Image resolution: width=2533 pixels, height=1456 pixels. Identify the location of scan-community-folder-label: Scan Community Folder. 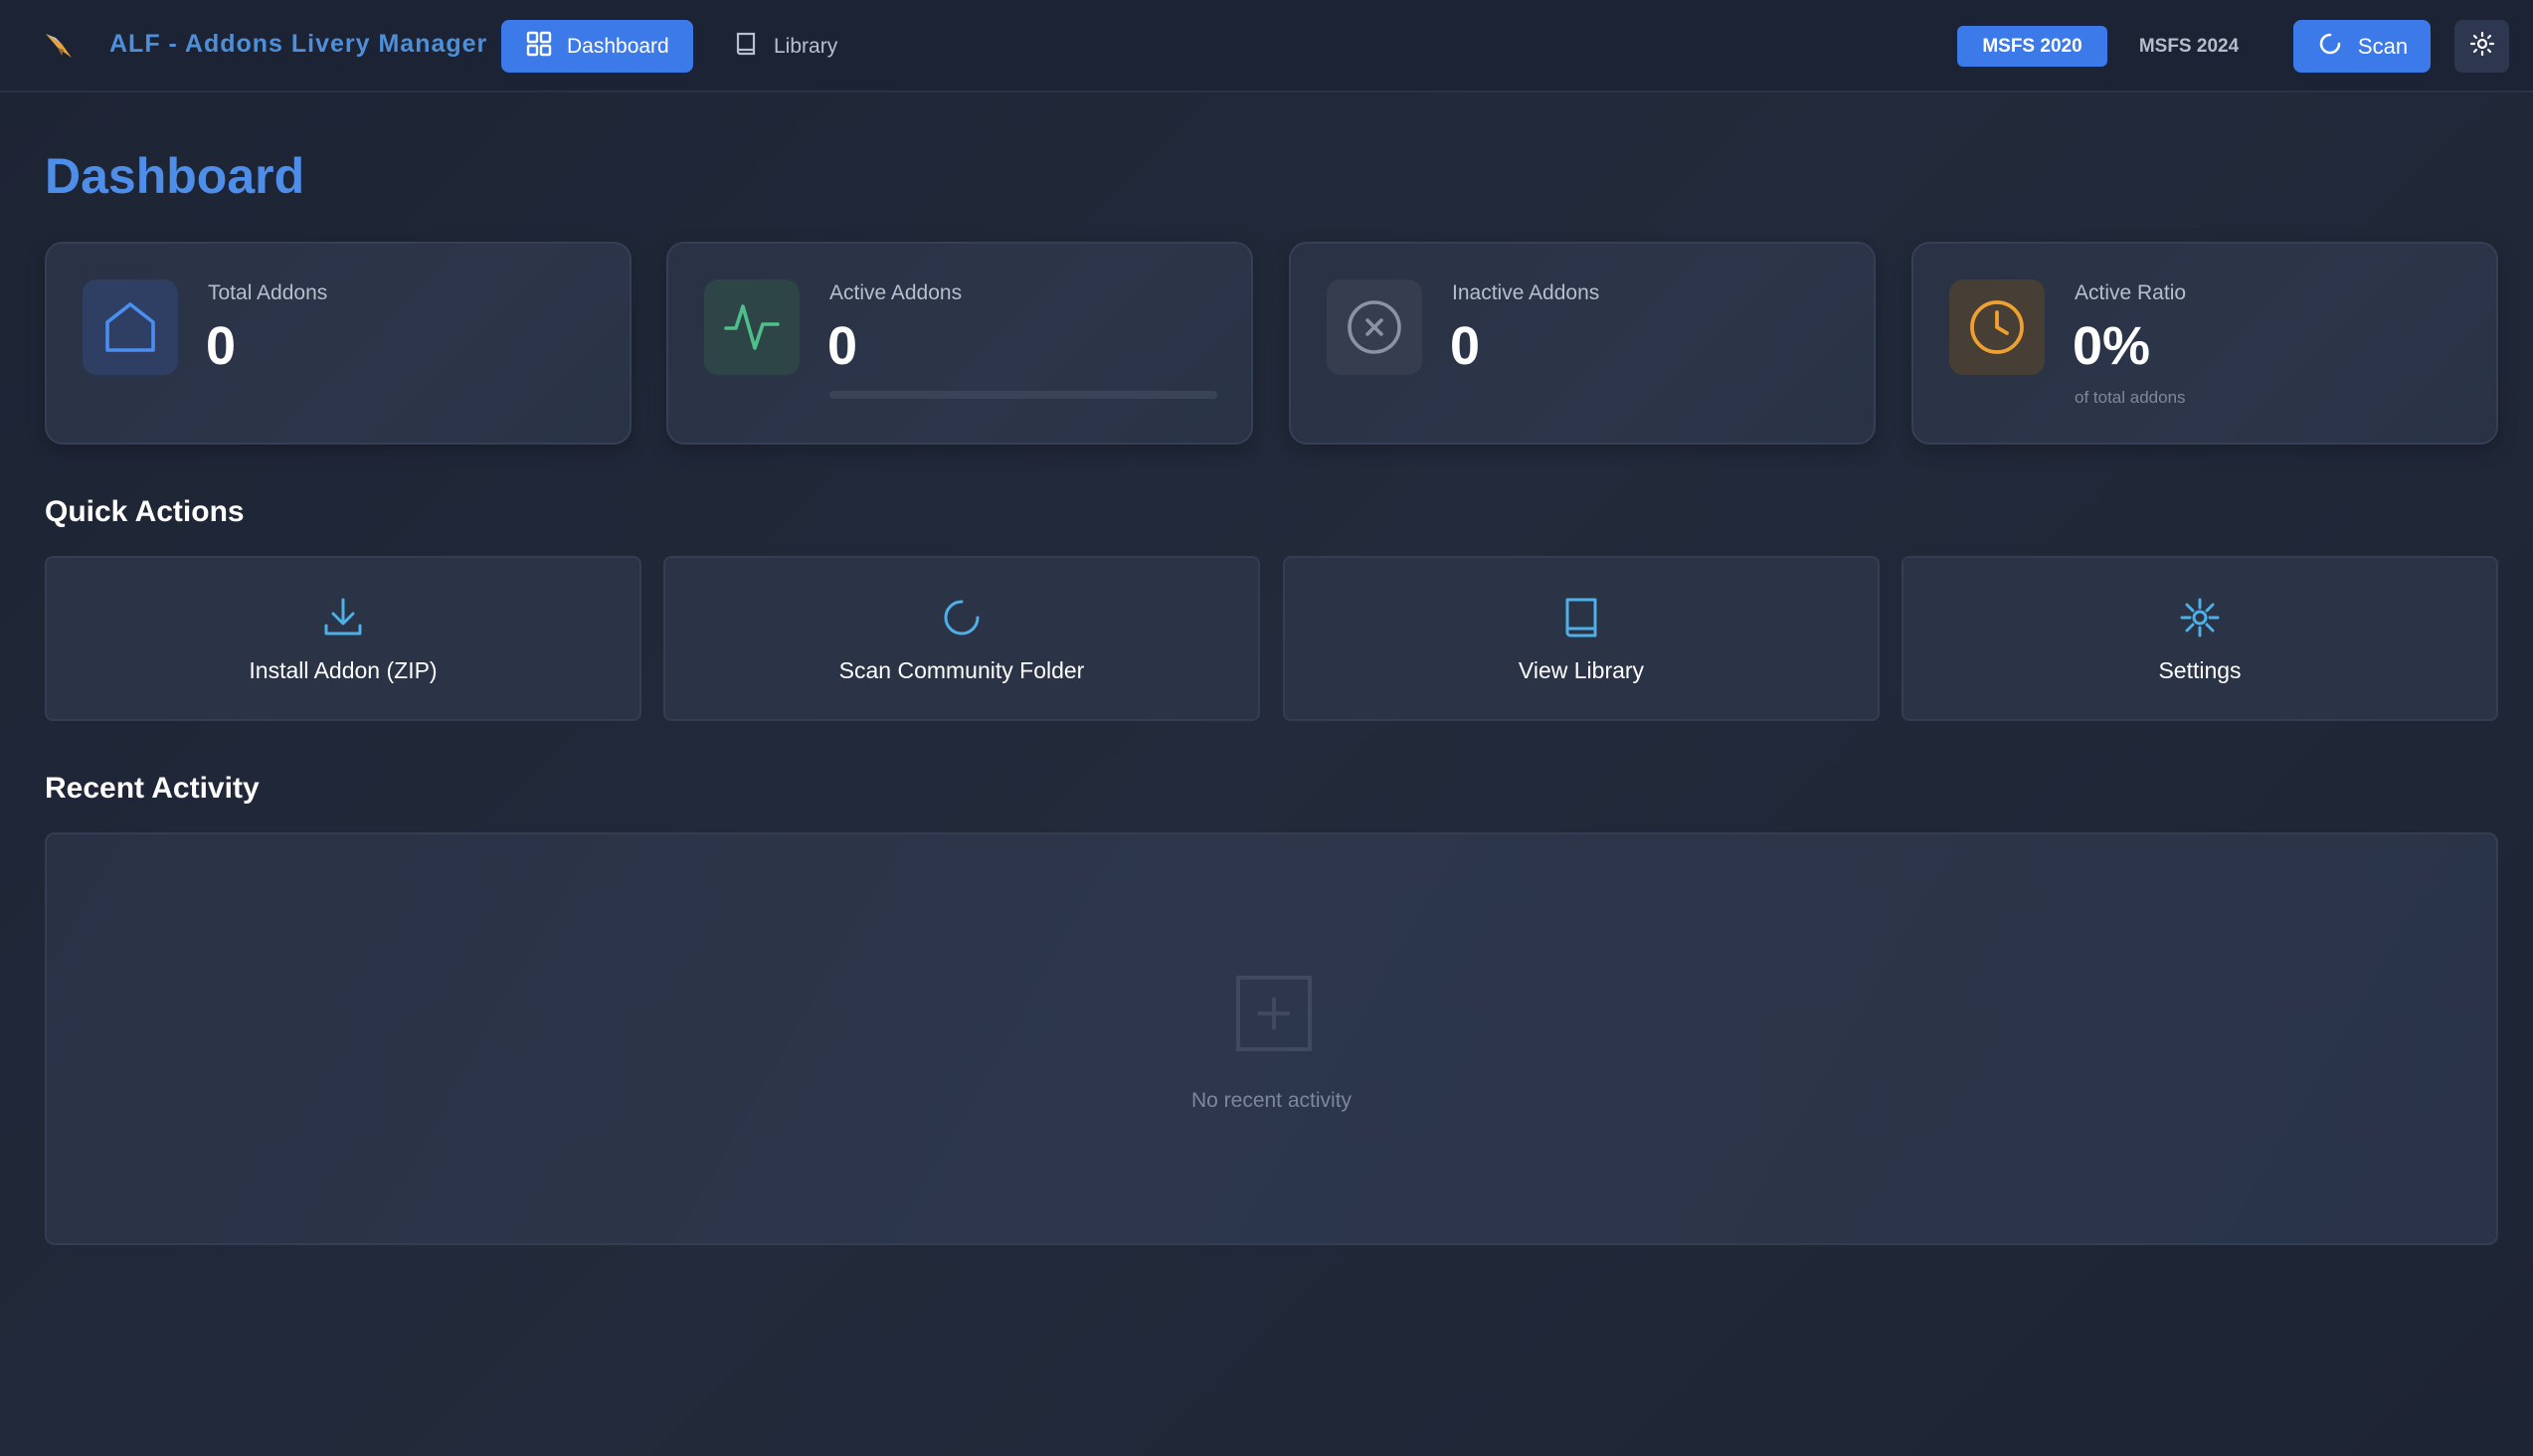
(961, 670).